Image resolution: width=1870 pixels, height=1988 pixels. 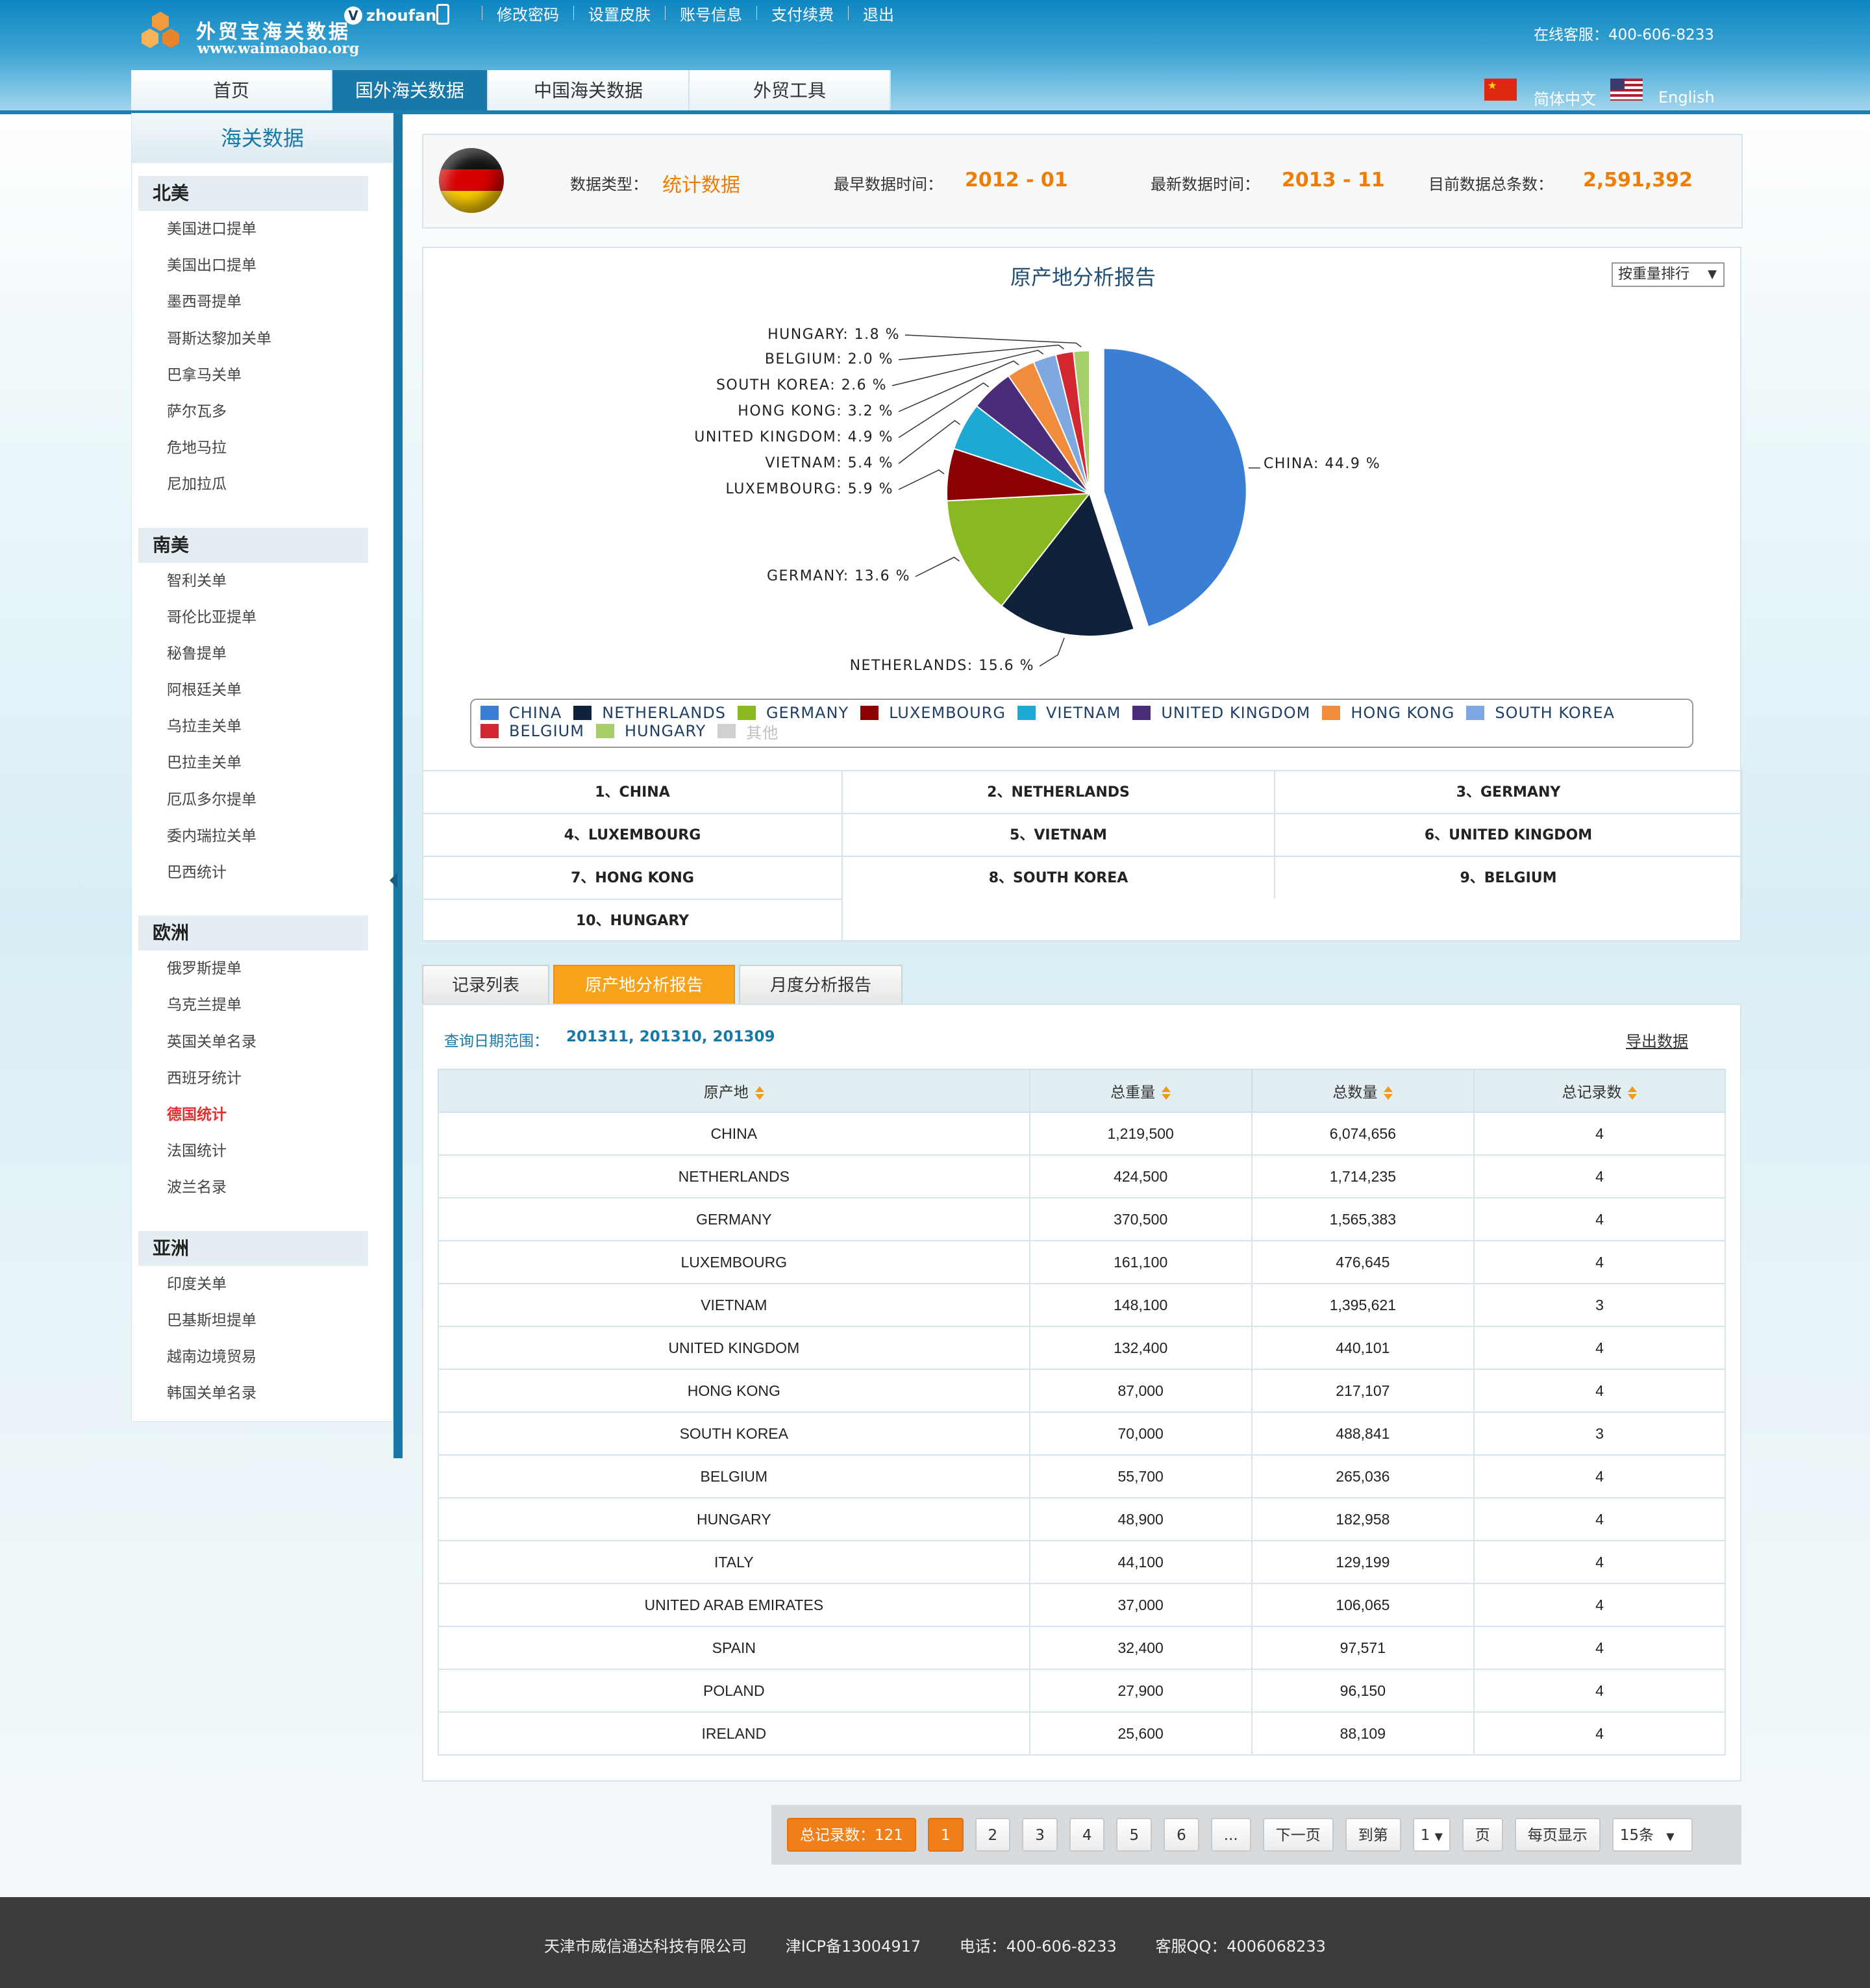 What do you see at coordinates (486, 984) in the screenshot?
I see `tab-record-list: 记录列表` at bounding box center [486, 984].